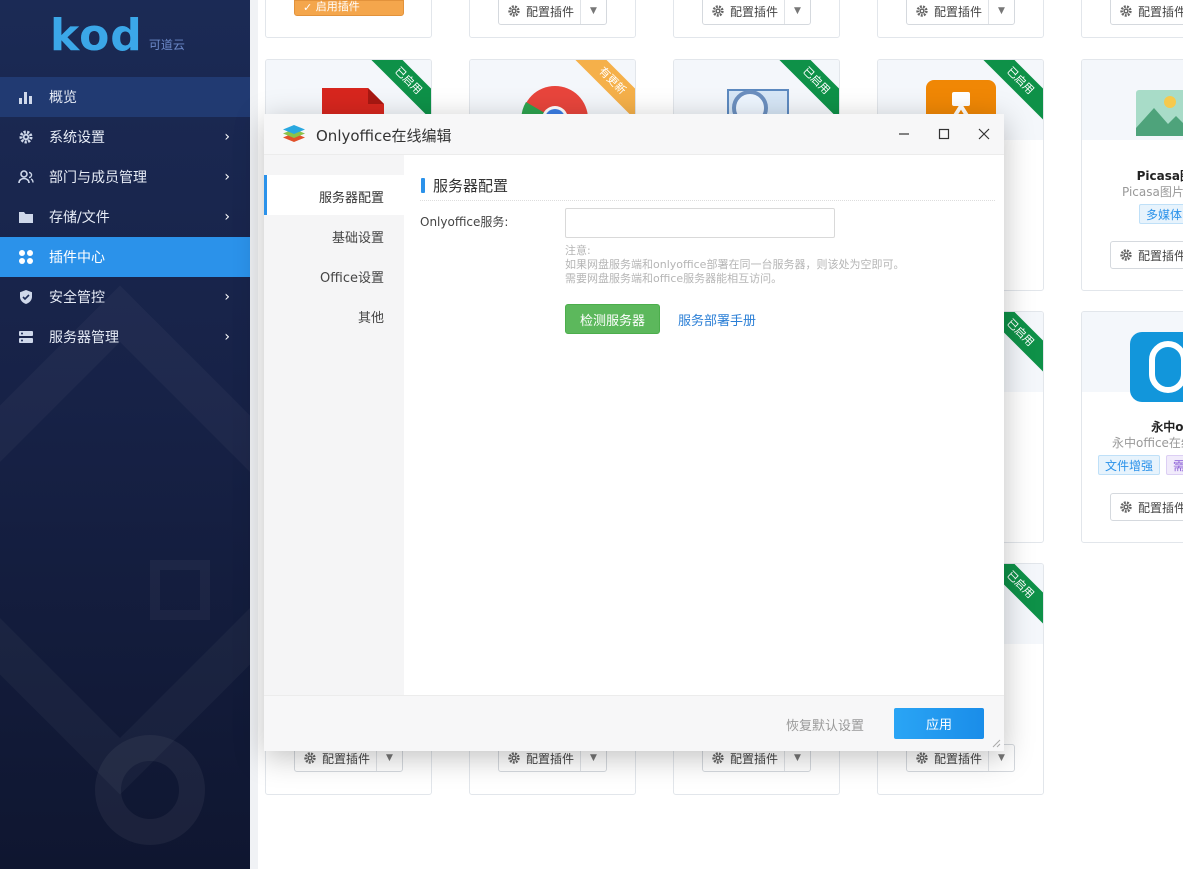 The image size is (1183, 869). What do you see at coordinates (125, 297) in the screenshot?
I see `sidebar-item-security: 安全管控 ›` at bounding box center [125, 297].